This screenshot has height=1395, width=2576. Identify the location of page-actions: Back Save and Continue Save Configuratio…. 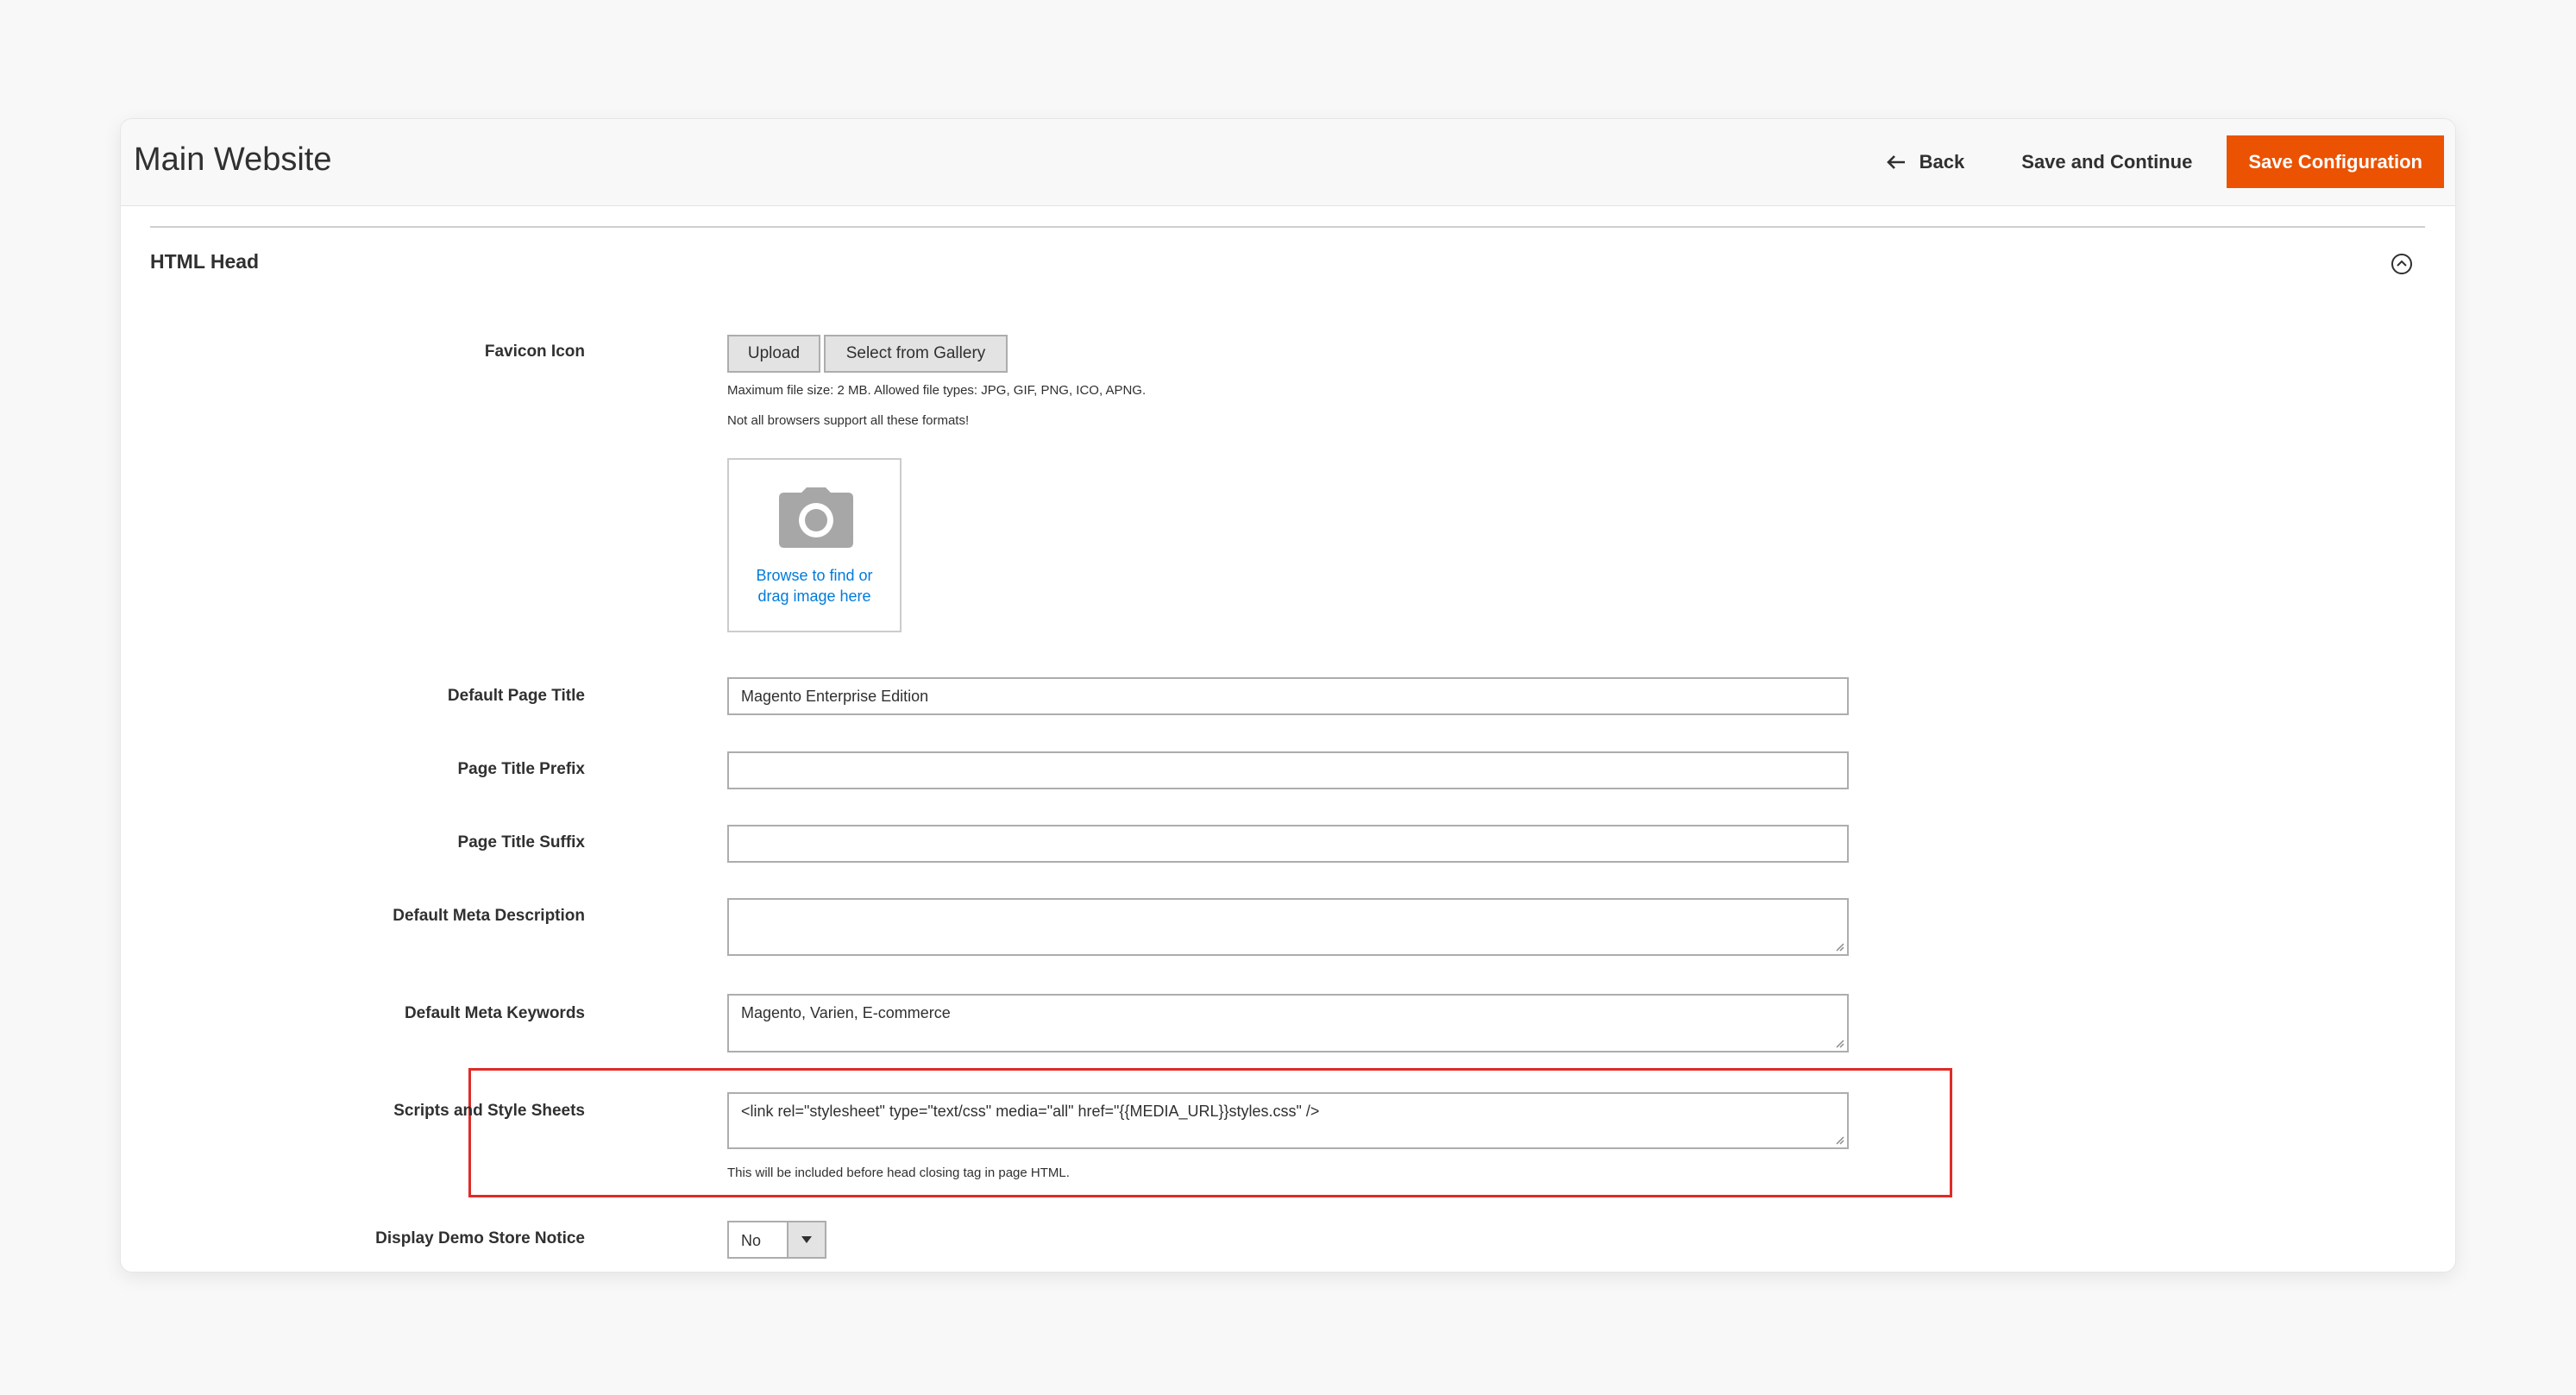
(2165, 162).